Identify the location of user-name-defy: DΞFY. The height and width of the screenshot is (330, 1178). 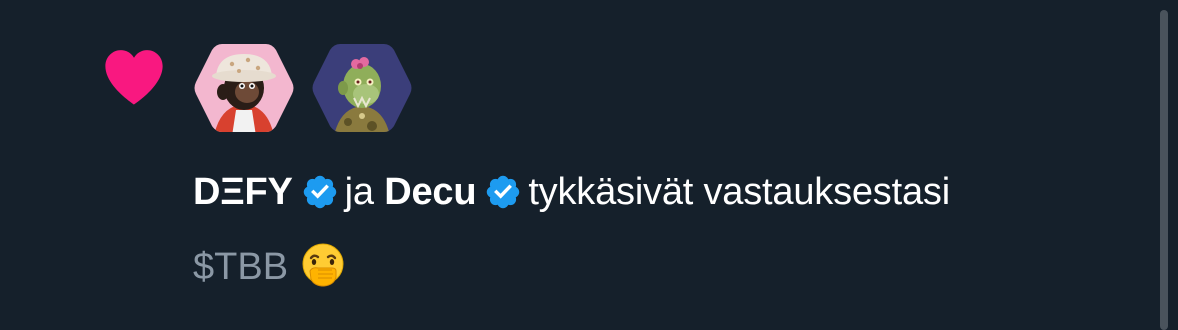
(243, 192).